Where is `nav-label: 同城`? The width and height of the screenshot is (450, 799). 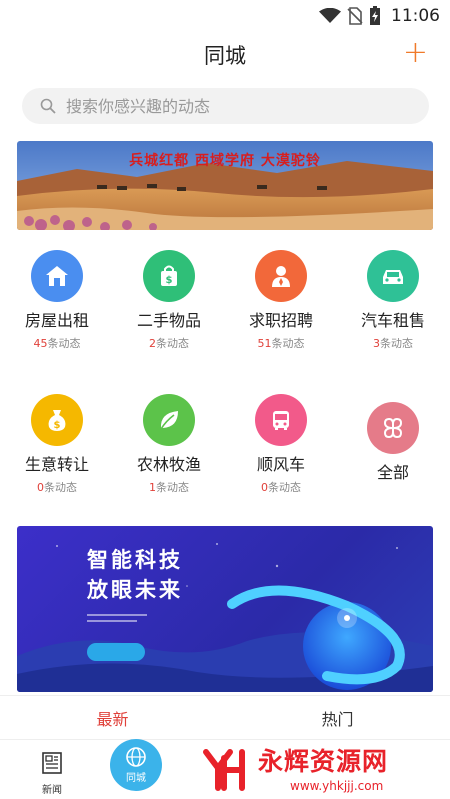
nav-label: 同城 is located at coordinates (136, 778).